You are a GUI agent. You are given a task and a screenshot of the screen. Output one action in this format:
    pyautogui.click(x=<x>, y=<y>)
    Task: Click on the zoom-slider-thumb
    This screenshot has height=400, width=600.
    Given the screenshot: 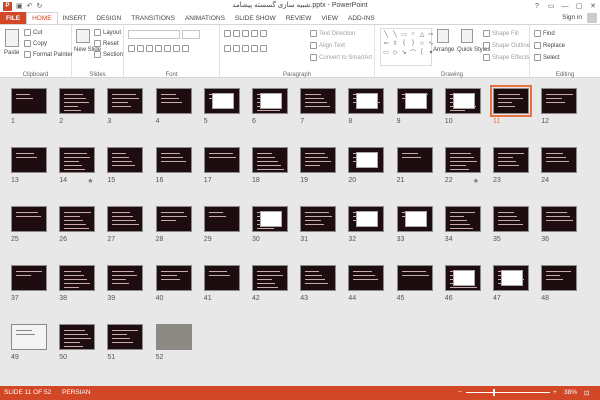 What is the action you would take?
    pyautogui.click(x=493, y=392)
    